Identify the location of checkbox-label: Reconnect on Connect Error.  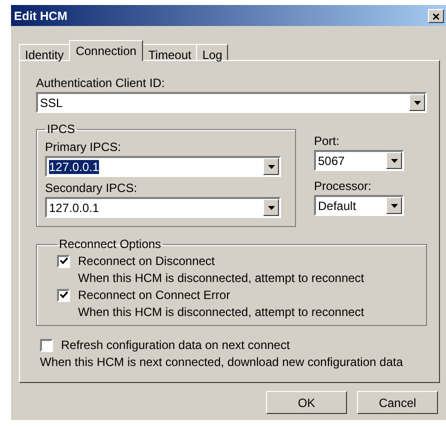
(154, 295).